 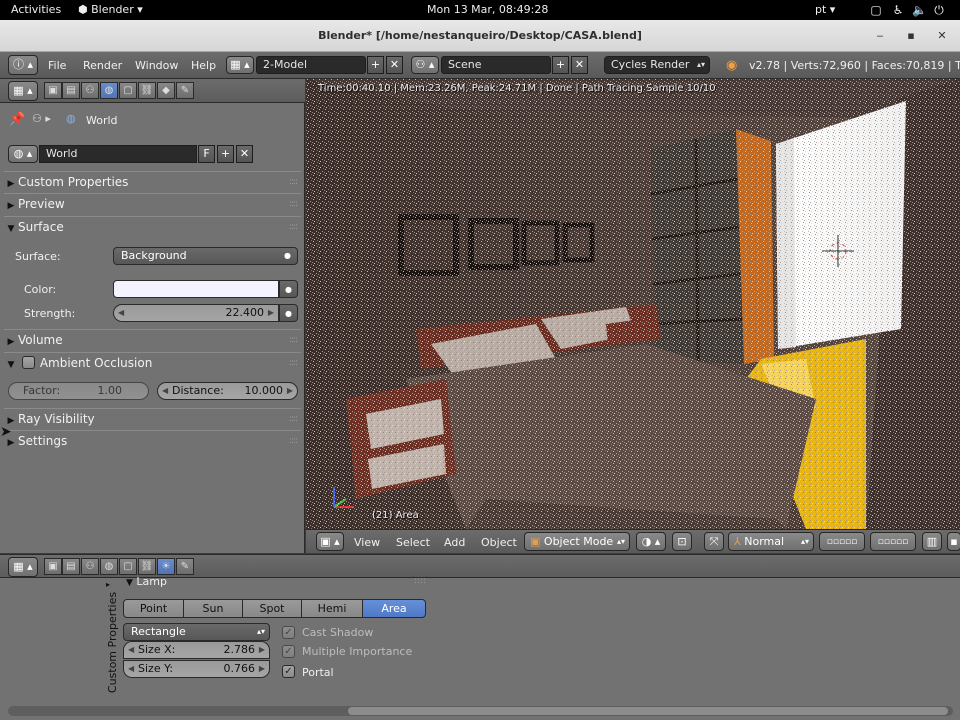 I want to click on new-world-icon: +, so click(x=225, y=154).